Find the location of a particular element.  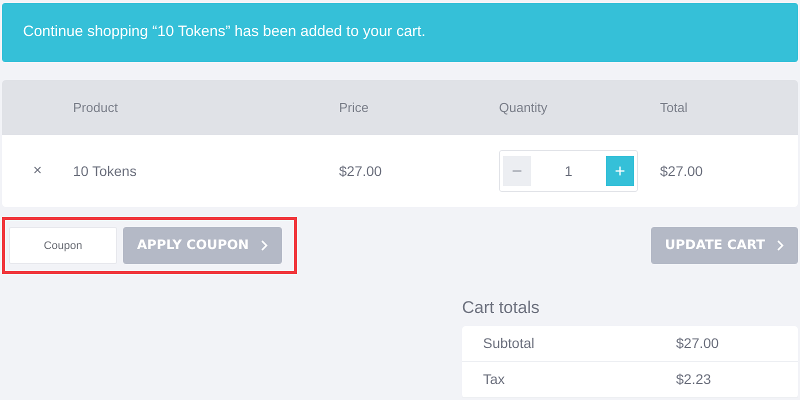

column-header: Total is located at coordinates (674, 107).